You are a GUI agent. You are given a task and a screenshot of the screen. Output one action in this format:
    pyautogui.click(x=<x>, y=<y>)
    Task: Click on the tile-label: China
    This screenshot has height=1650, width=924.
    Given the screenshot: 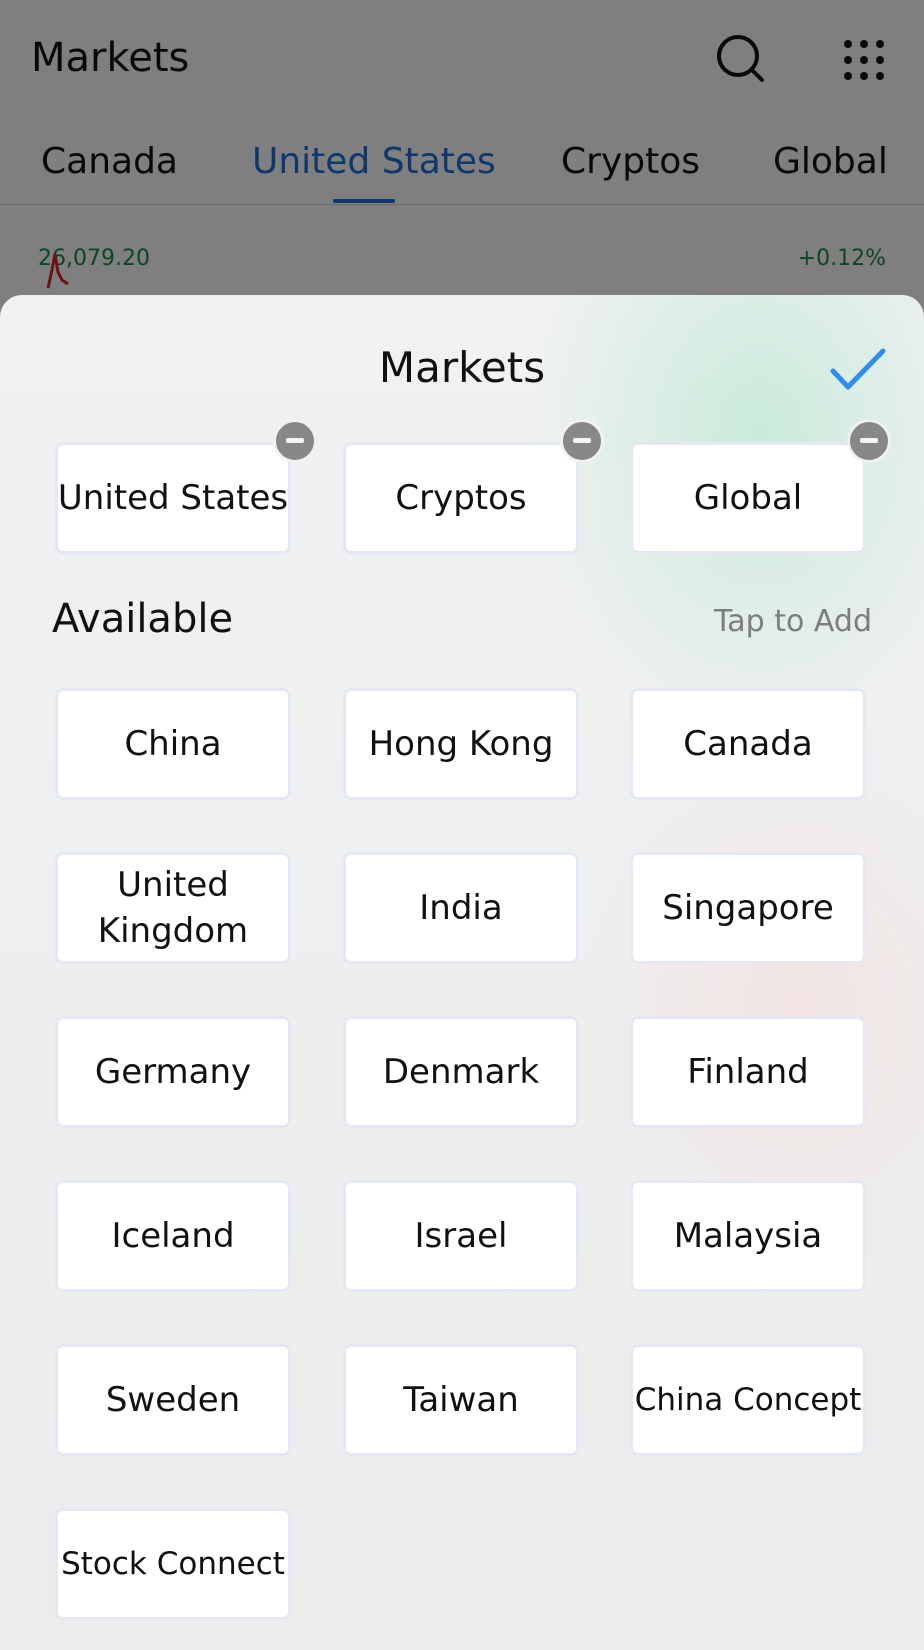 What is the action you would take?
    pyautogui.click(x=173, y=744)
    